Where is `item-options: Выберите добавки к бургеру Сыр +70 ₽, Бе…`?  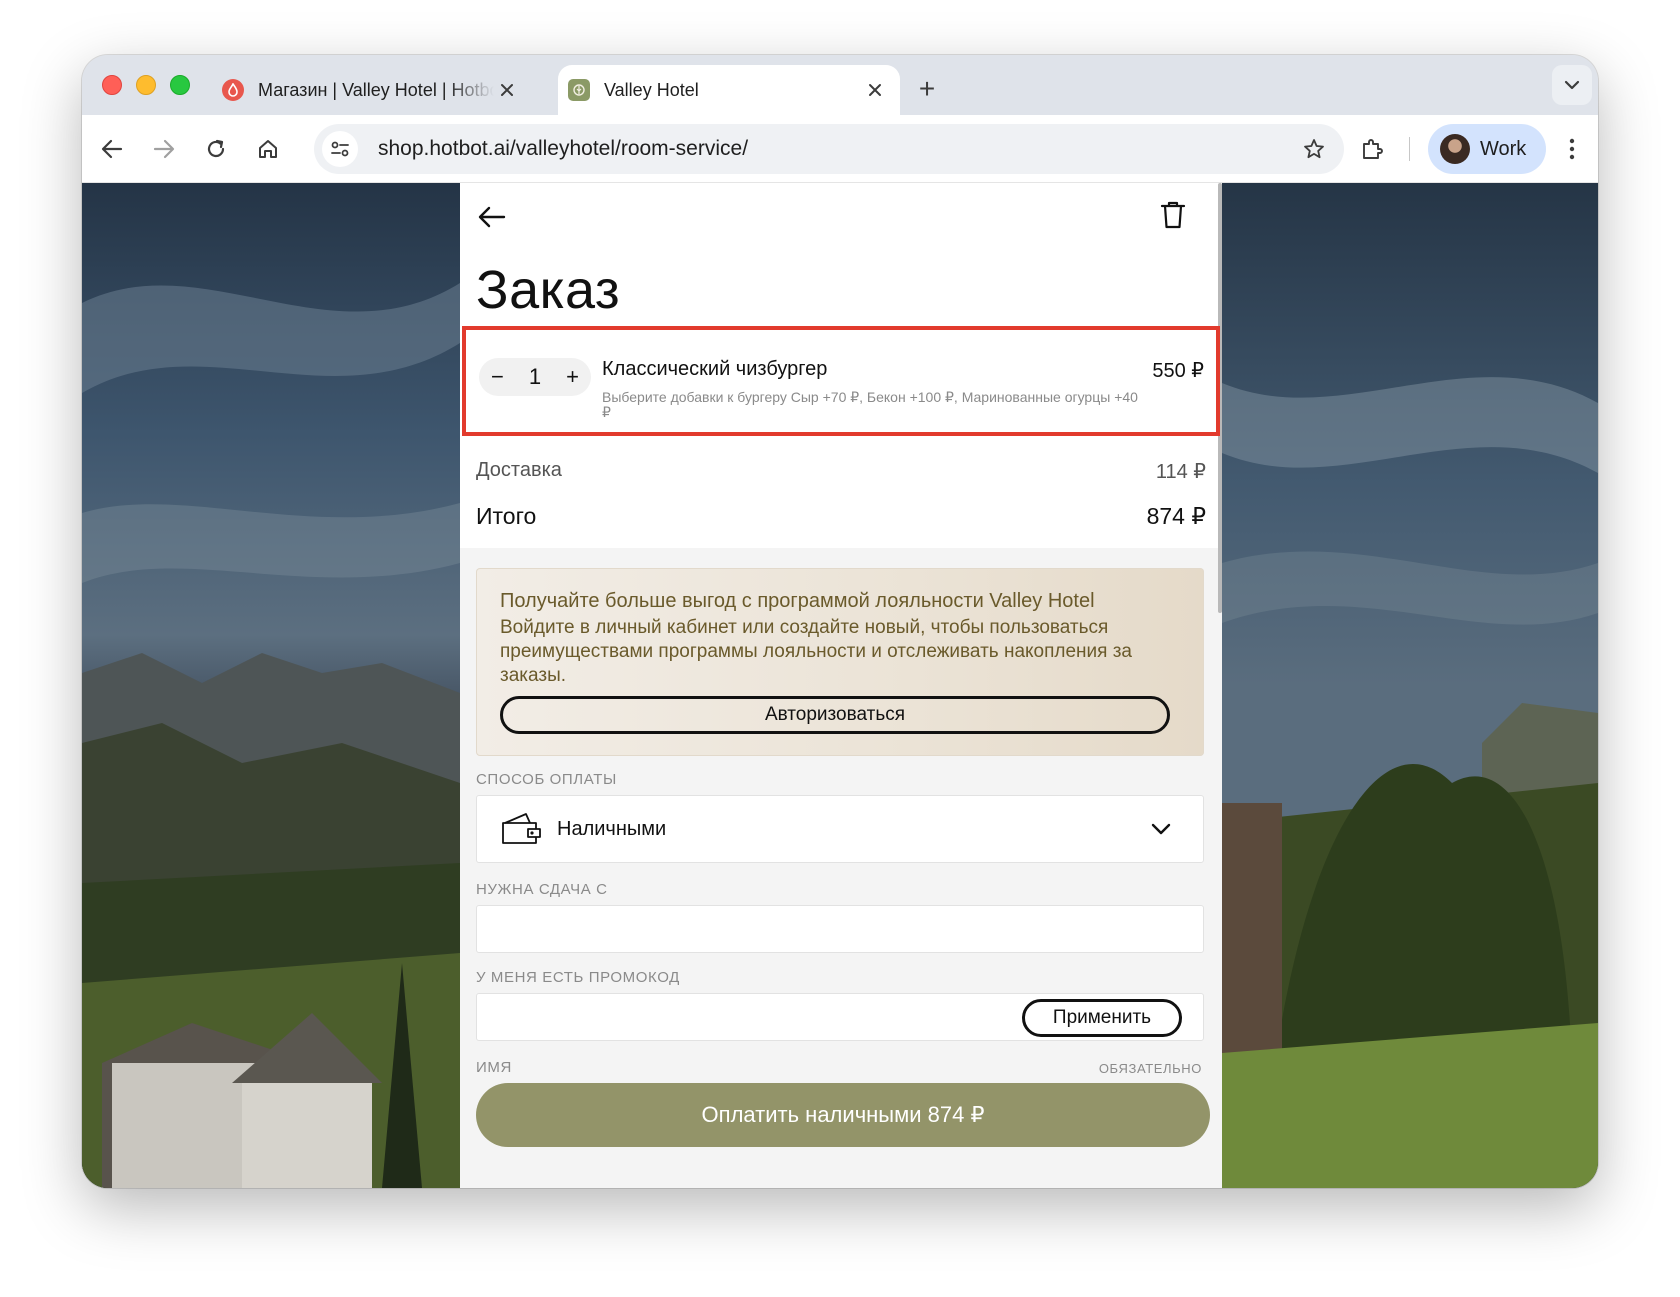 item-options: Выберите добавки к бургеру Сыр +70 ₽, Бе… is located at coordinates (870, 404).